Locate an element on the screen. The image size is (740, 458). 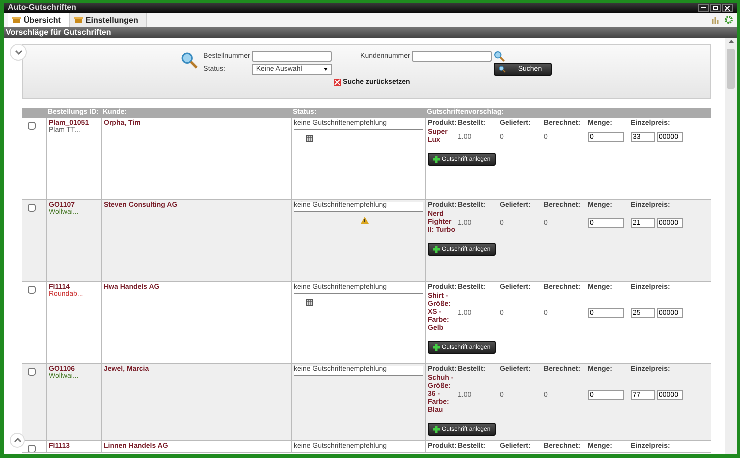
section-header: Vorschläge für Gutschriften is located at coordinates (370, 32).